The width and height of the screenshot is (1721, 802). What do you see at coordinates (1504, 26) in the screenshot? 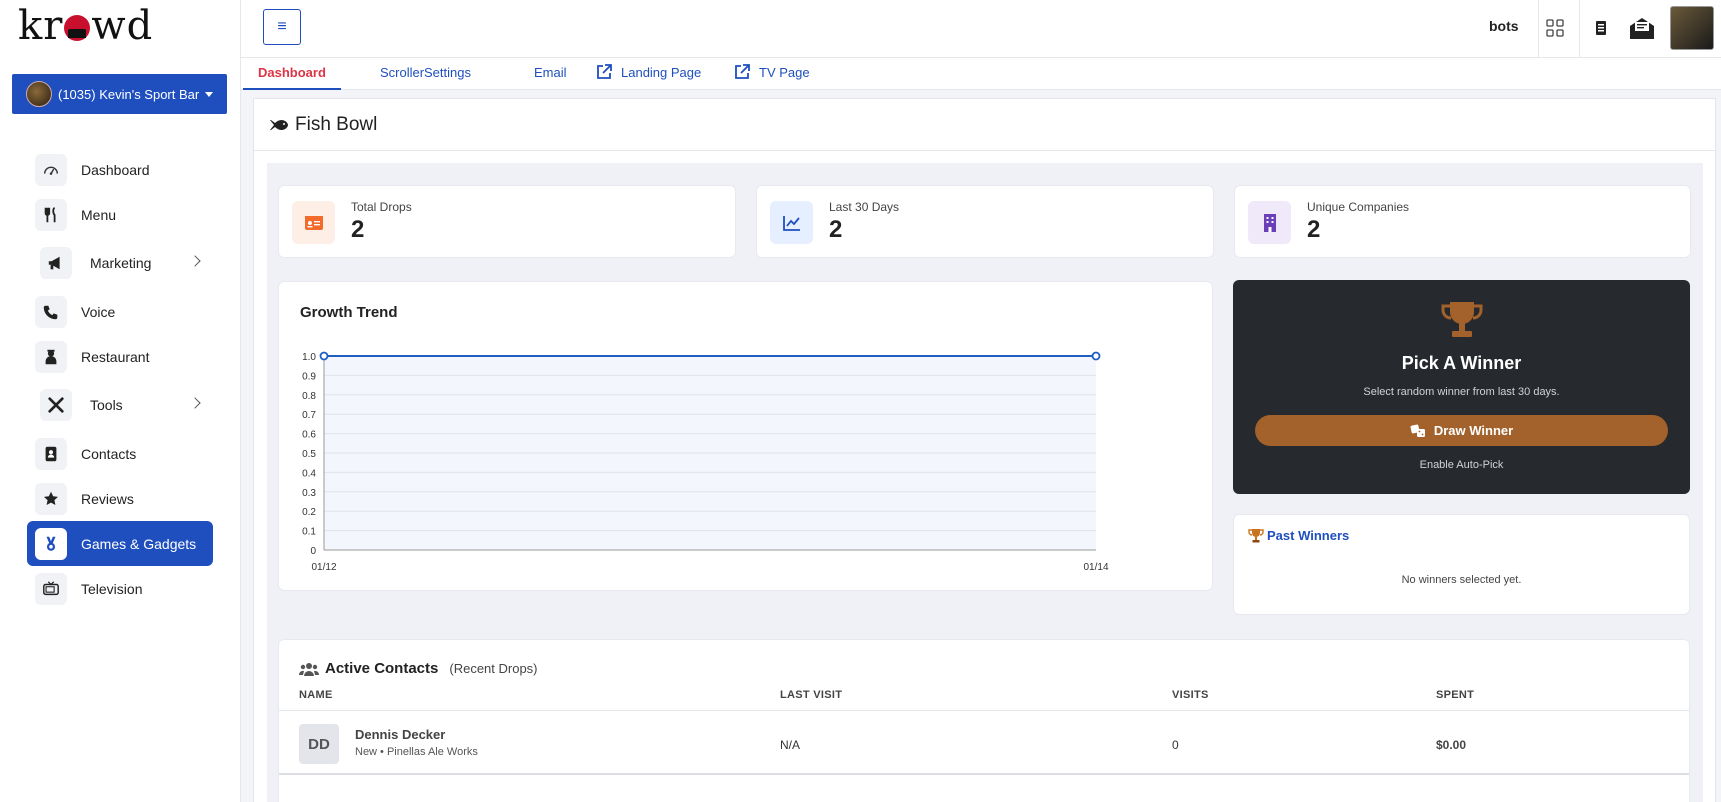
I see `bots-logo: bots` at bounding box center [1504, 26].